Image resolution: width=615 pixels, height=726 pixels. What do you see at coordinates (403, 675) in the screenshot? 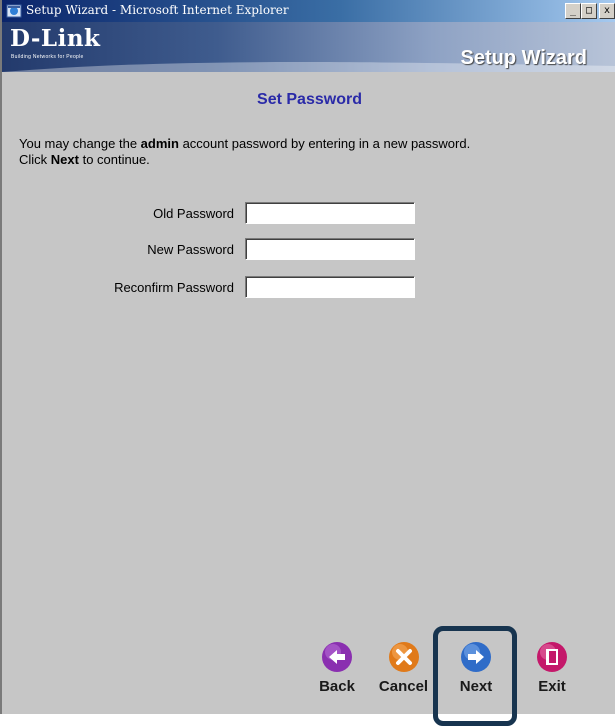
I see `cancel-button: Cancel` at bounding box center [403, 675].